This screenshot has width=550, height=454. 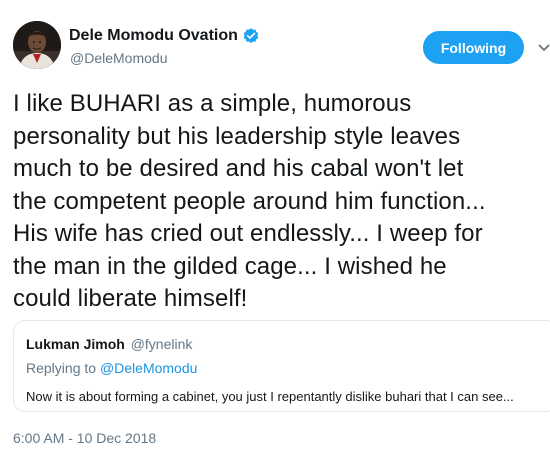 What do you see at coordinates (84, 438) in the screenshot?
I see `tweet-timestamp: 6:00 AM - 10 Dec 2018` at bounding box center [84, 438].